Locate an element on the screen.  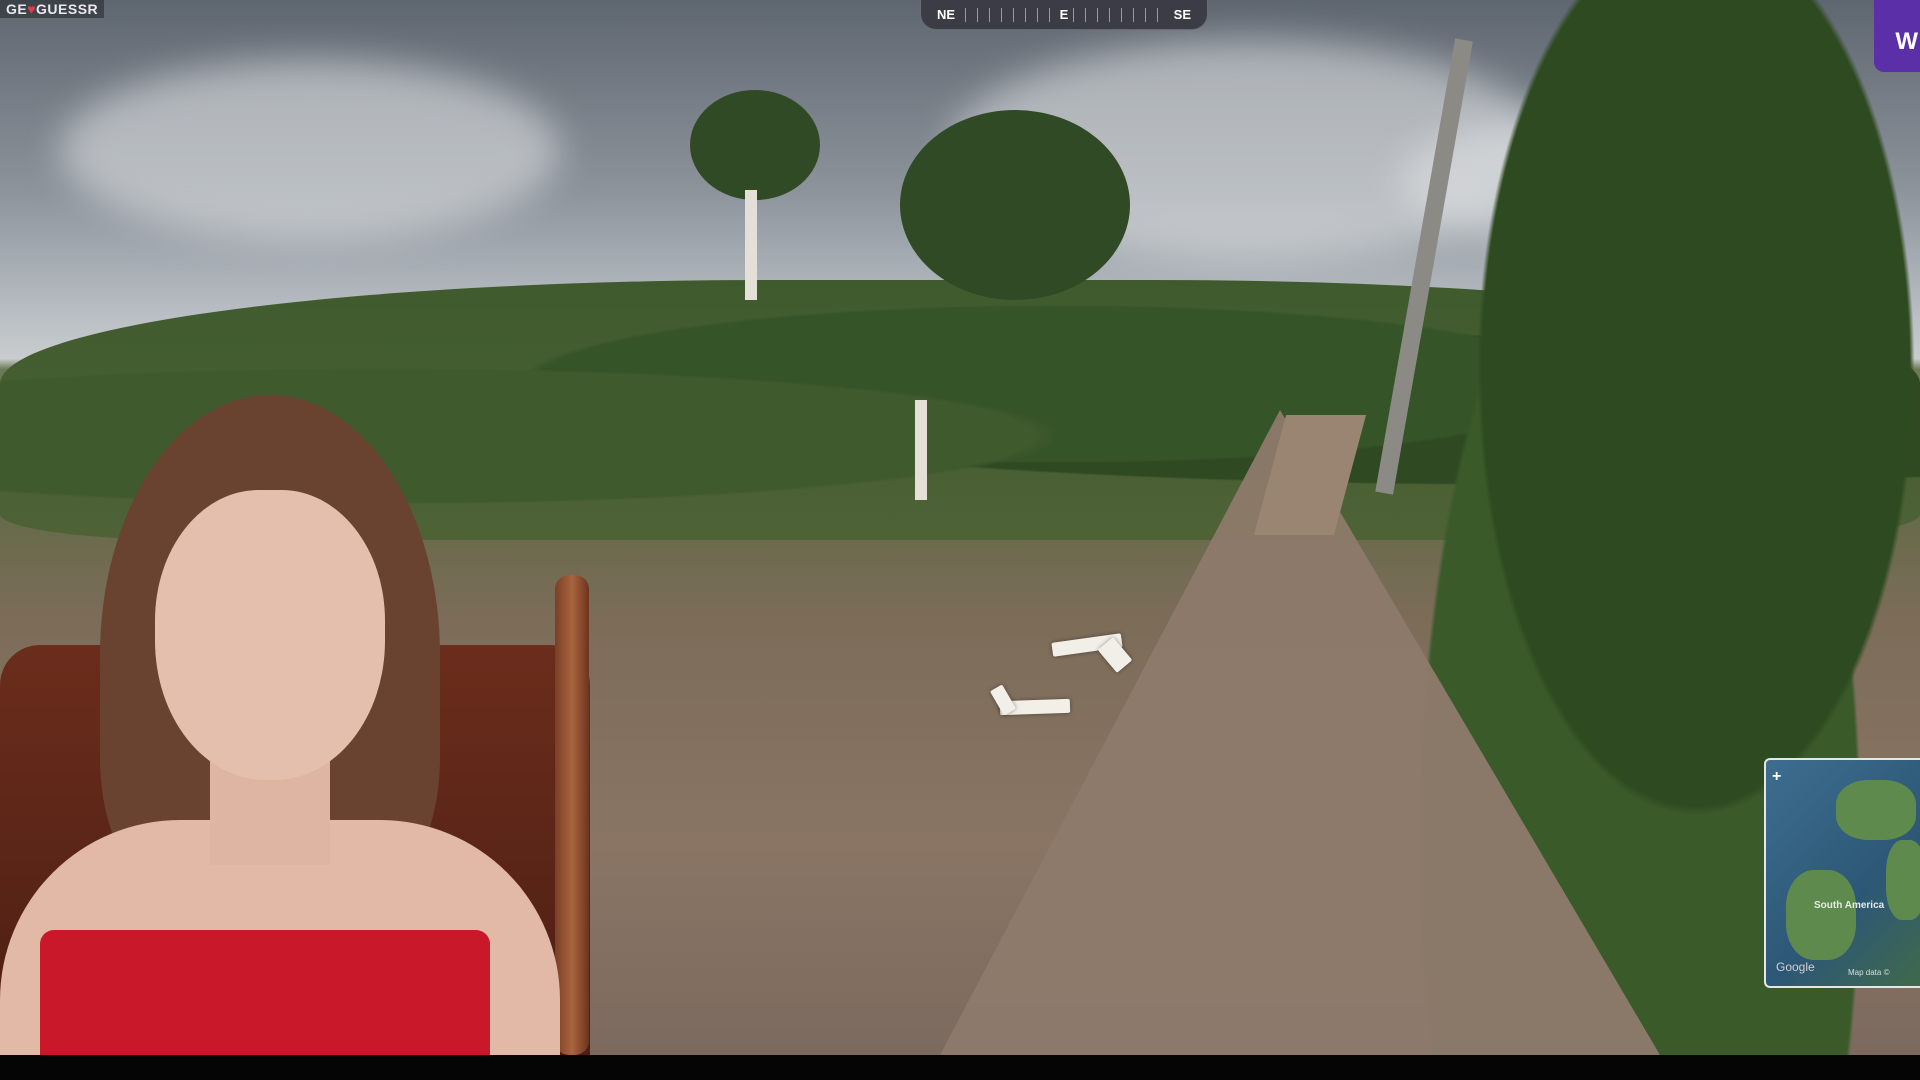
badge-letter: W is located at coordinates (1906, 41).